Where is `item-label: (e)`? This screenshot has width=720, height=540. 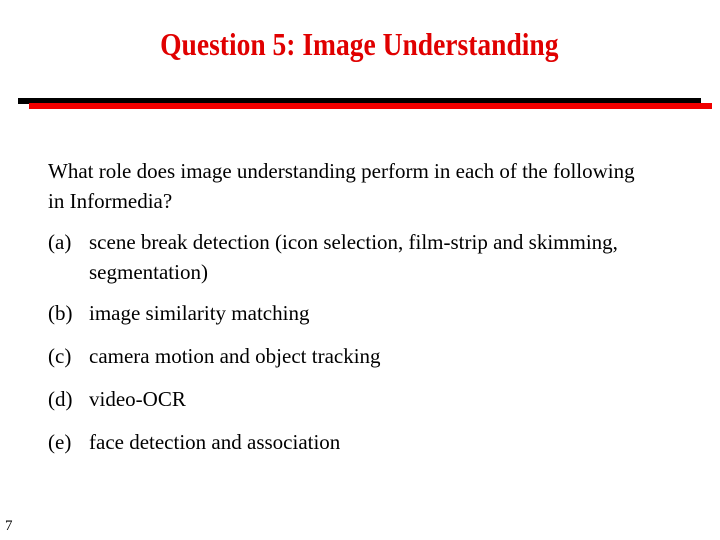 item-label: (e) is located at coordinates (60, 442).